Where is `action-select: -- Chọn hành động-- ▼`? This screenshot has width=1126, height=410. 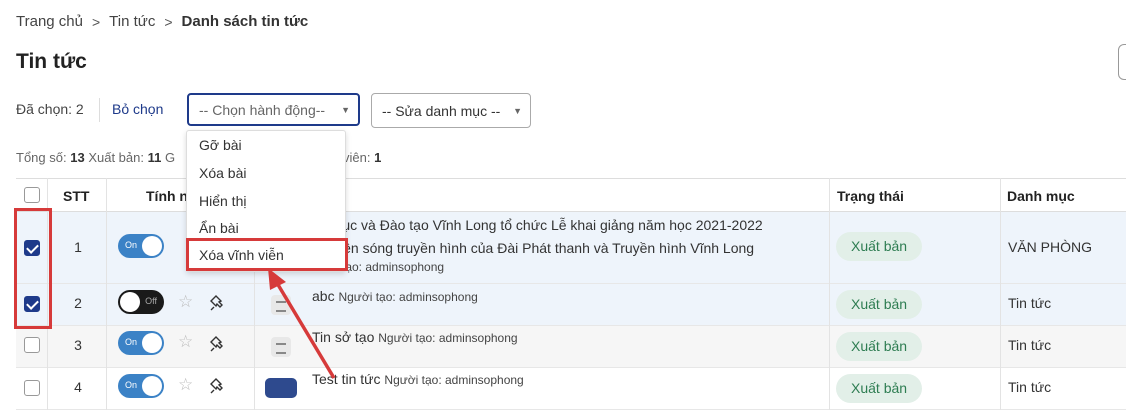
action-select: -- Chọn hành động-- ▼ is located at coordinates (273, 109).